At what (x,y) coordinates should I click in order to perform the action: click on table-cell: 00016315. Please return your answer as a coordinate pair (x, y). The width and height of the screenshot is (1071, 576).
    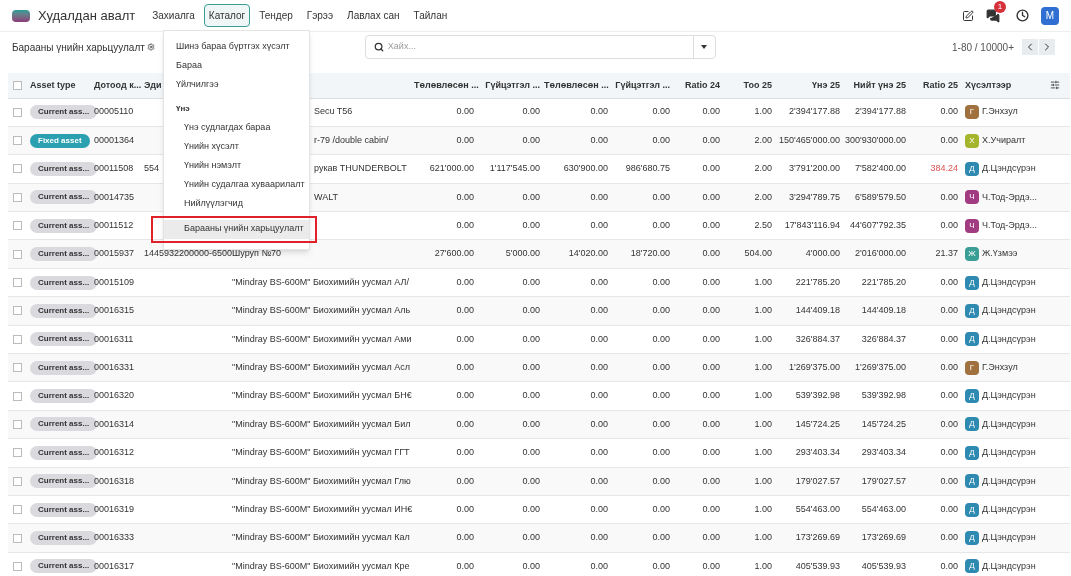
    Looking at the image, I should click on (114, 310).